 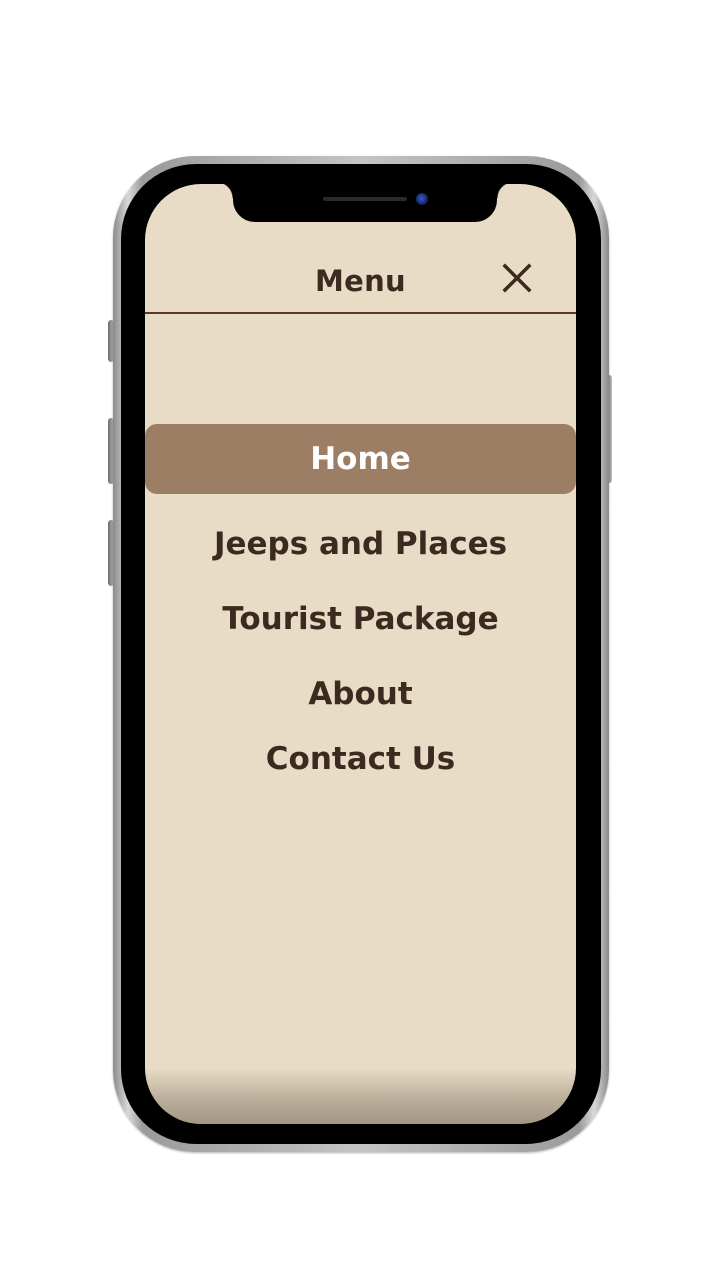 I want to click on nav-item-home: Home, so click(x=360, y=459).